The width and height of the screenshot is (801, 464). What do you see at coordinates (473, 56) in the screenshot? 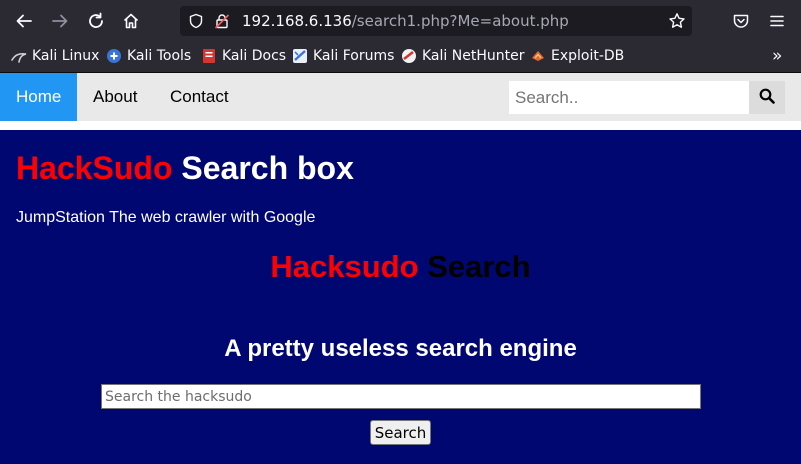
I see `bookmark-label: Kali NetHunter` at bounding box center [473, 56].